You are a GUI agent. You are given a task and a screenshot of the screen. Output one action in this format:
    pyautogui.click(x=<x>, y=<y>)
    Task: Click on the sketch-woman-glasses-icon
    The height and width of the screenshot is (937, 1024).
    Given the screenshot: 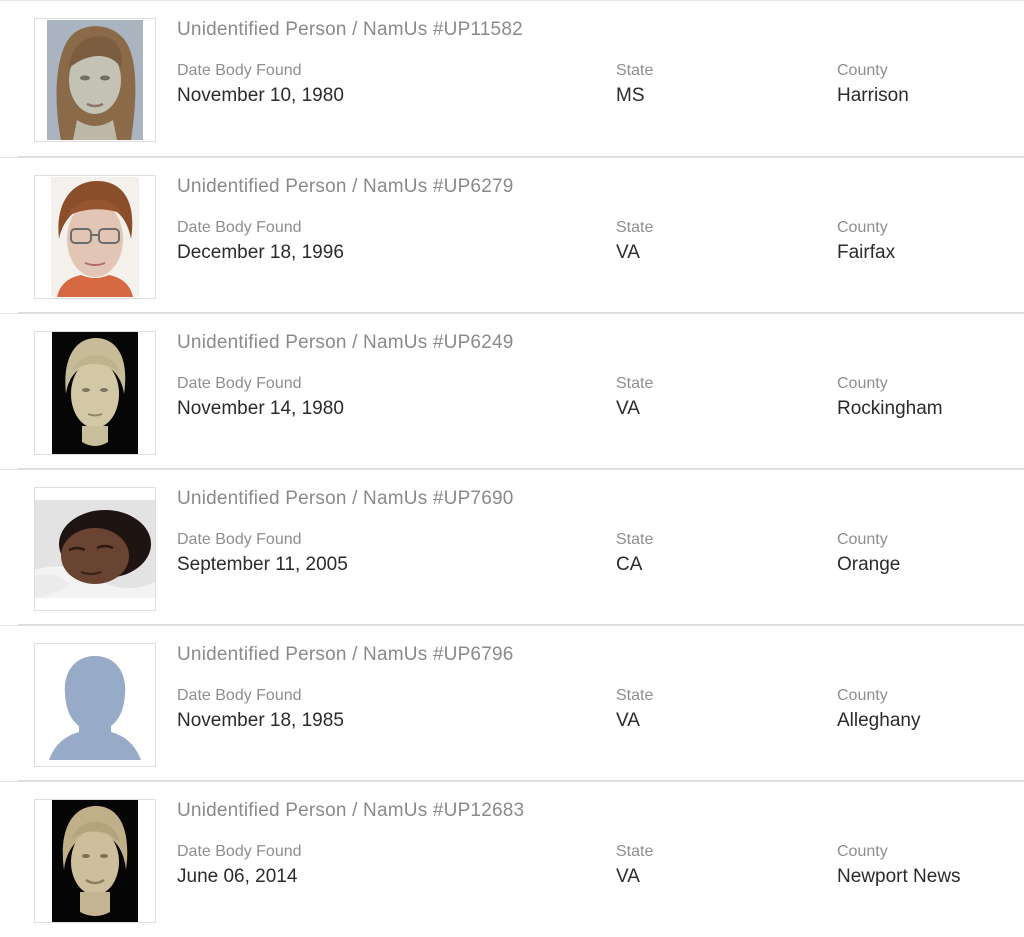 What is the action you would take?
    pyautogui.click(x=95, y=237)
    